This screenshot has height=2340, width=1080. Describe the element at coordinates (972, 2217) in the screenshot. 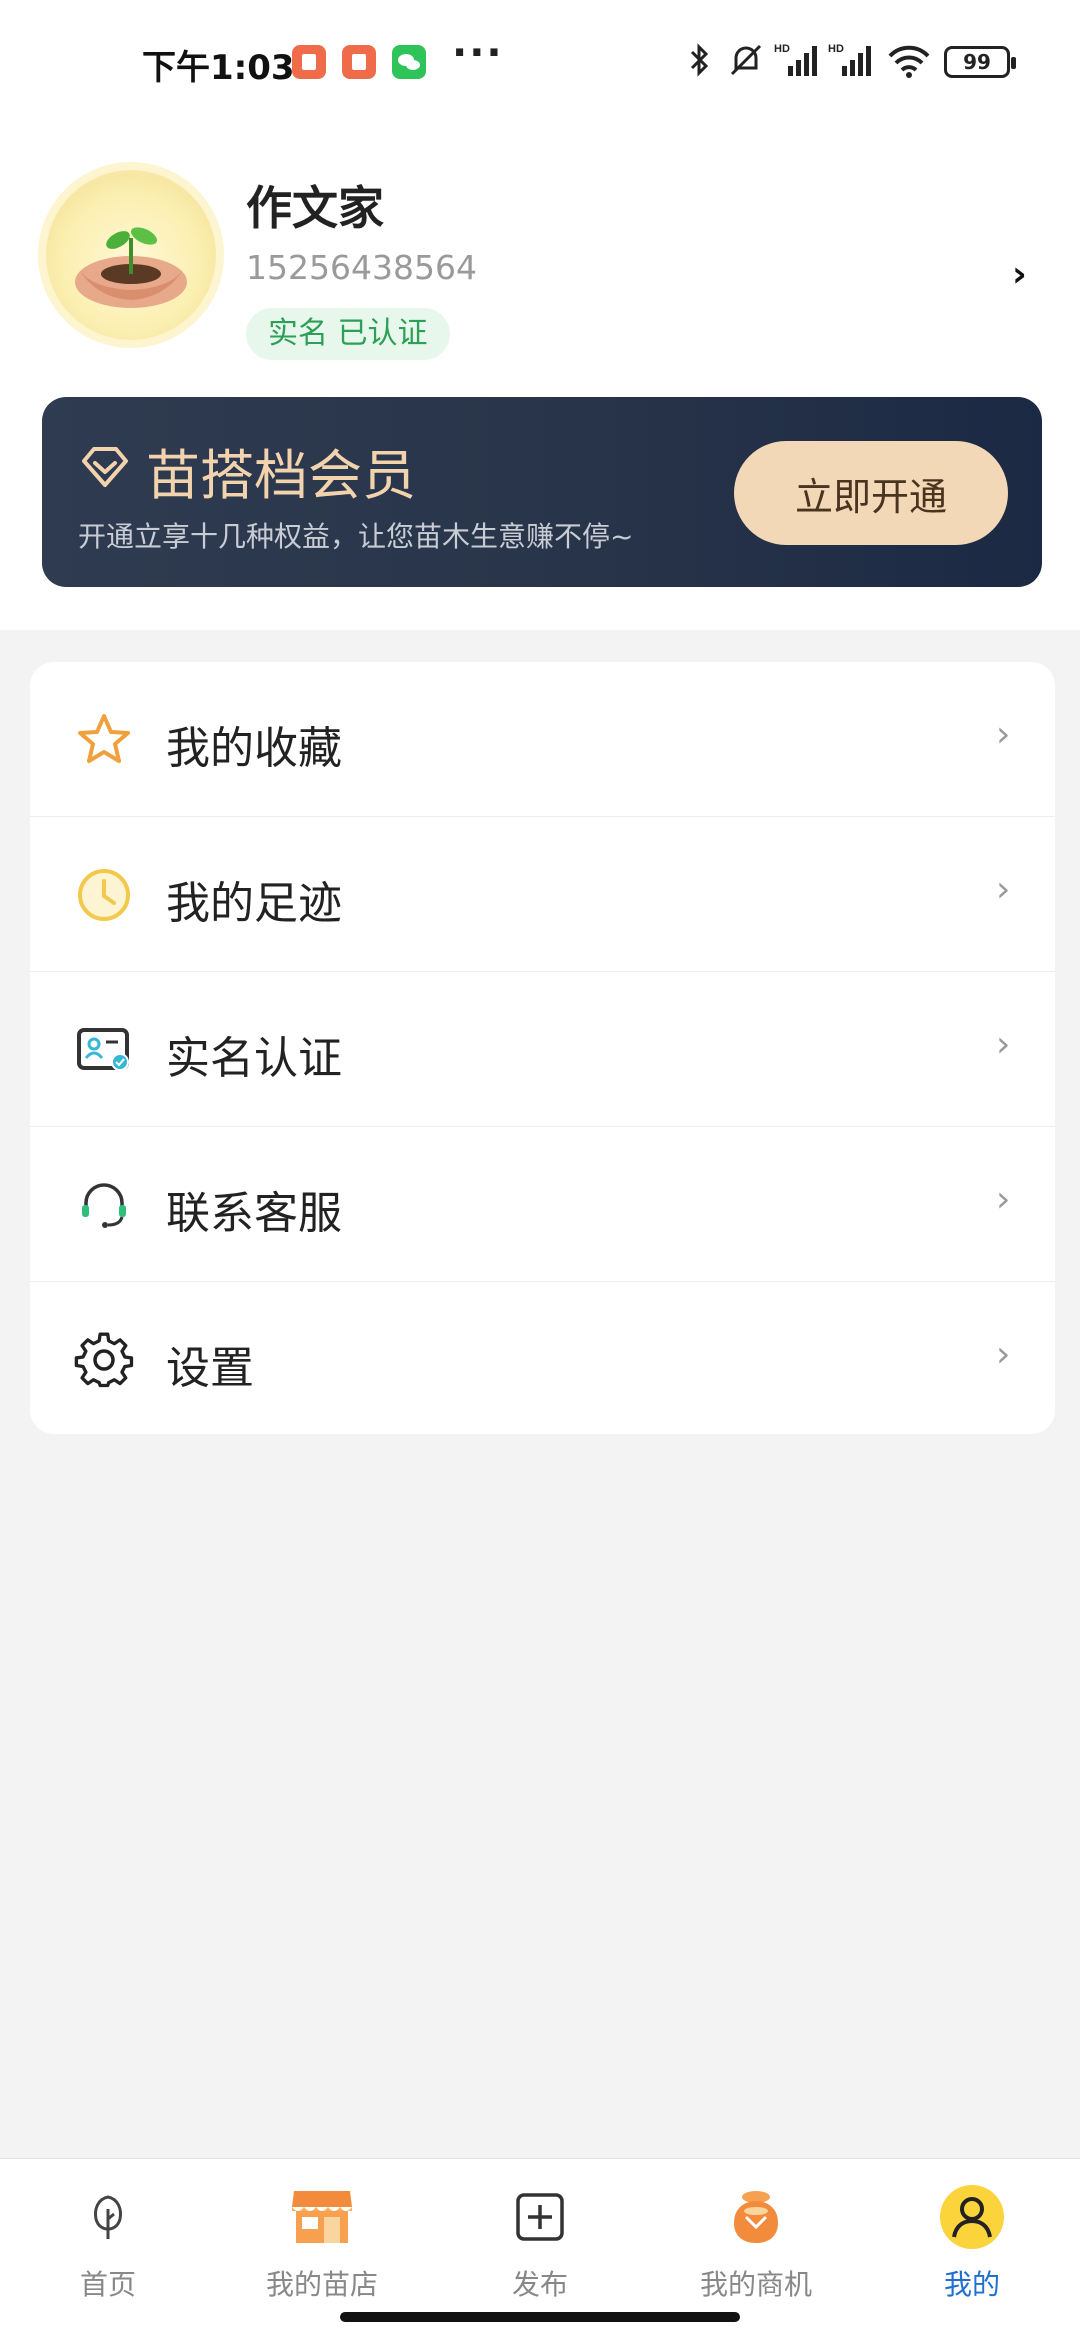

I see `user-icon` at that location.